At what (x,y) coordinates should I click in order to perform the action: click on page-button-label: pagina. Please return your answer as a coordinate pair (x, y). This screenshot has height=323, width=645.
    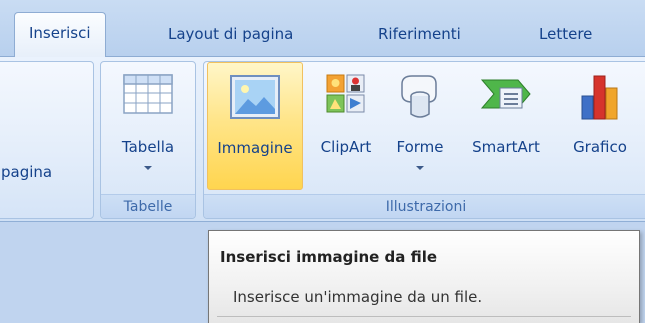
    Looking at the image, I should click on (27, 172).